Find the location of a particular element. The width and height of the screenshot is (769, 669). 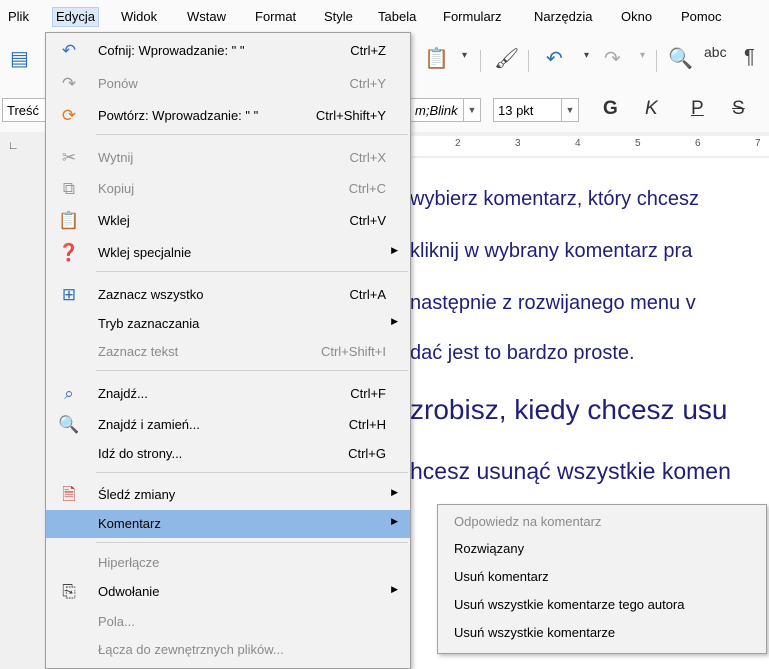

submenu-item-delete-all-comments: Usuń wszystkie komentarze is located at coordinates (602, 633).